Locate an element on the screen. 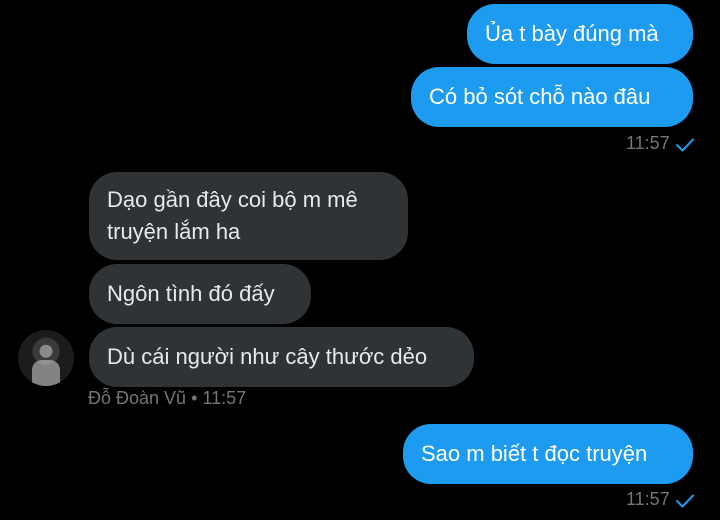 Image resolution: width=720 pixels, height=520 pixels. outgoing-message: Có bỏ sót chỗ nào đâu is located at coordinates (552, 97).